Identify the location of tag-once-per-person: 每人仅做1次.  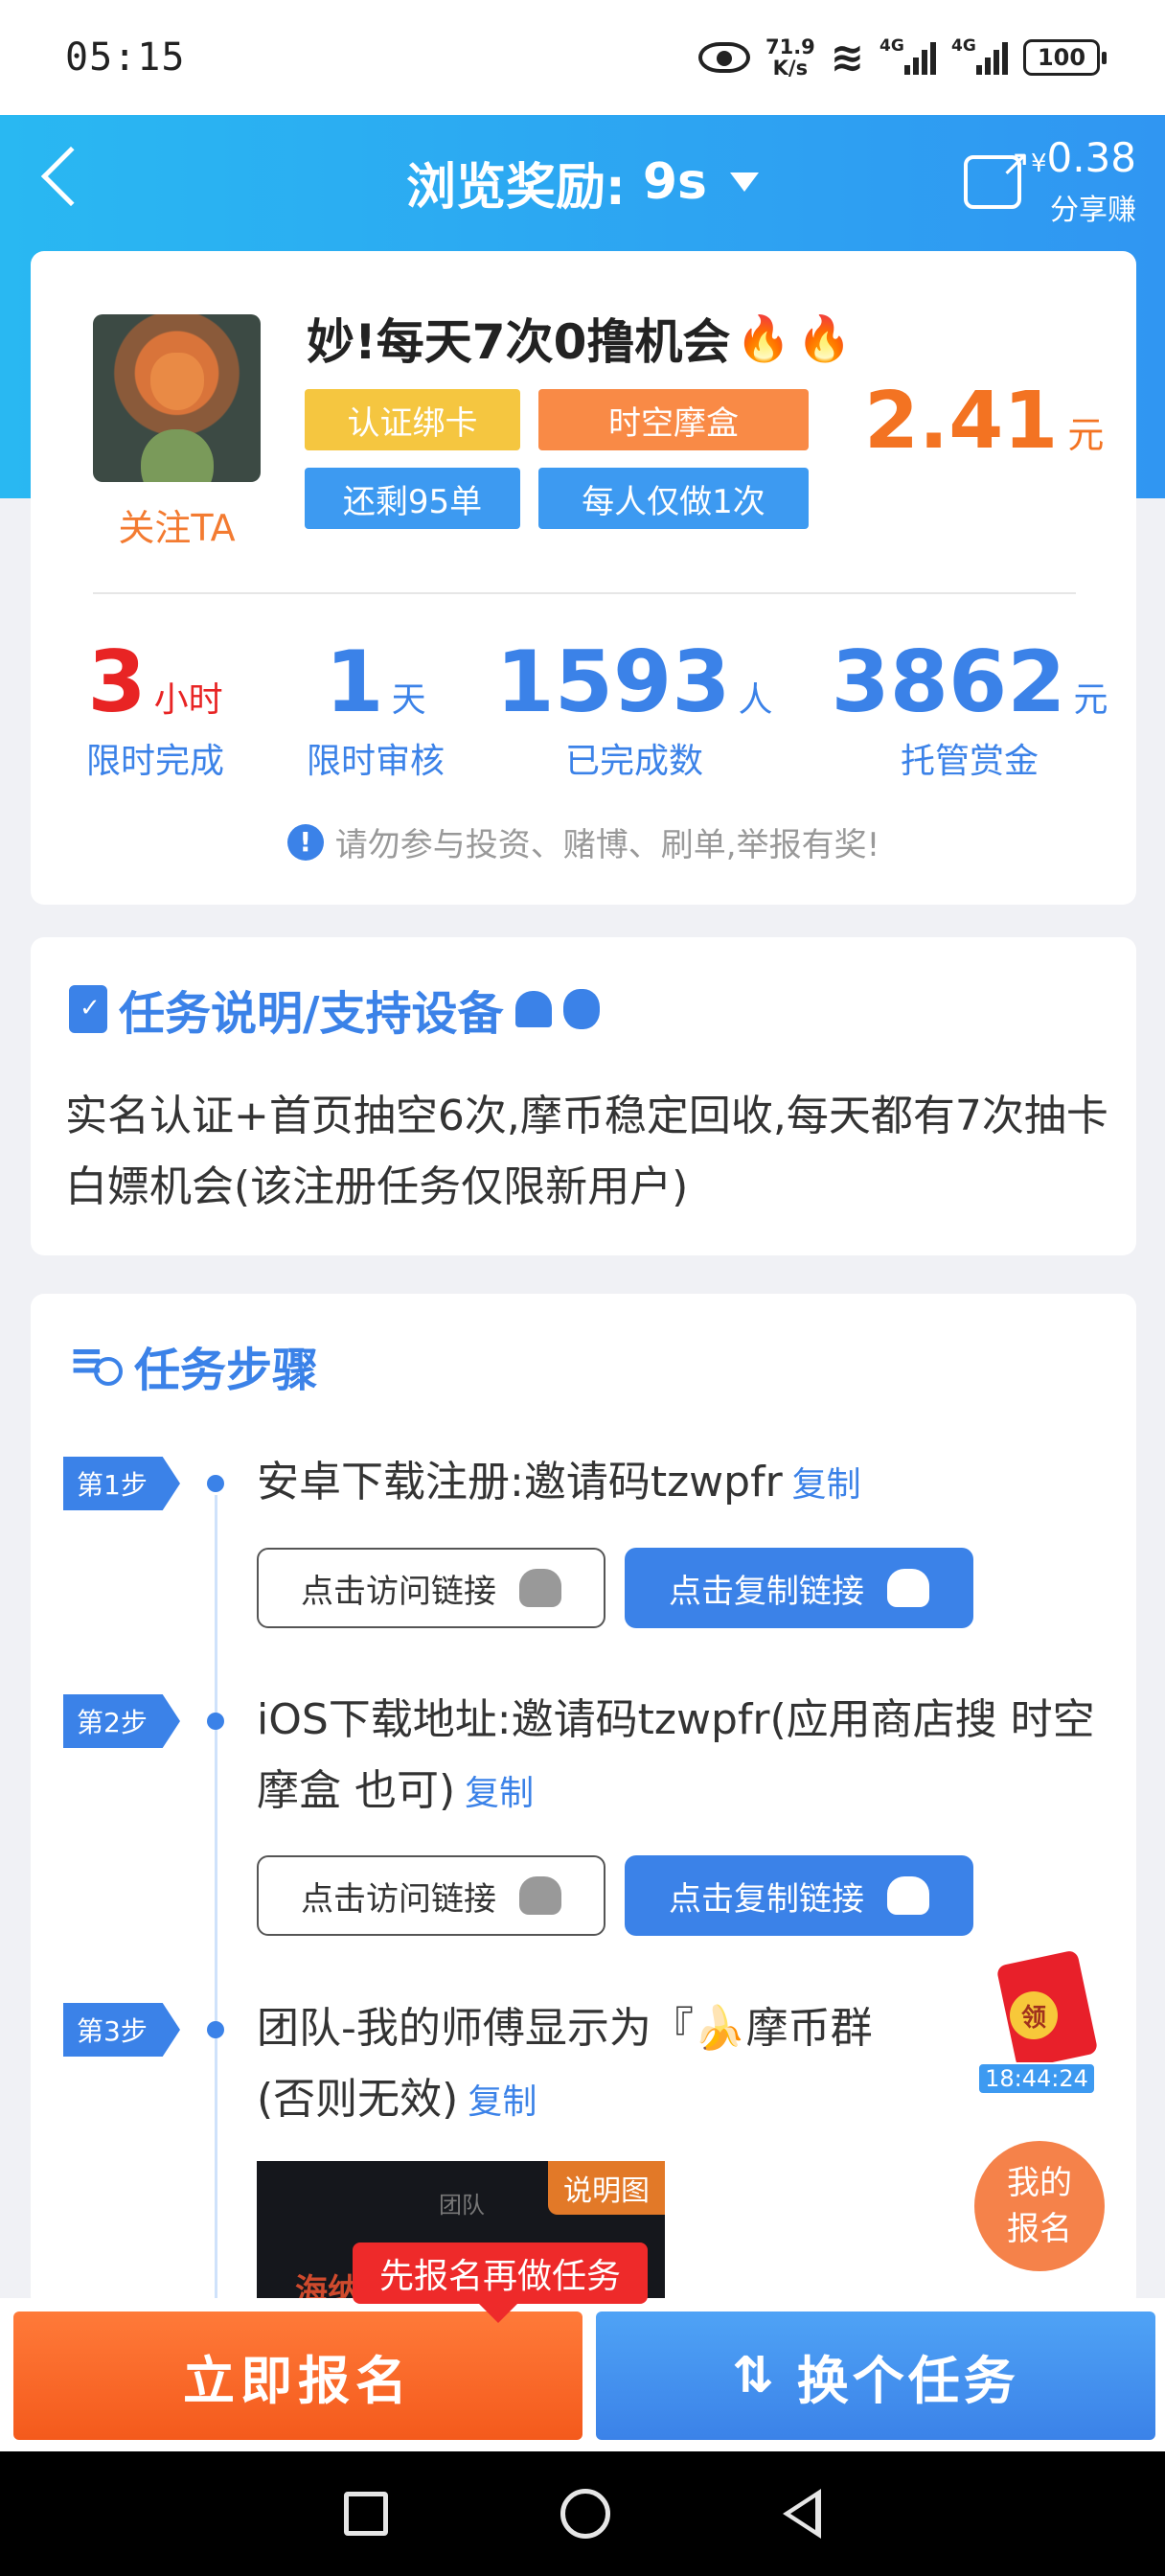
(674, 498).